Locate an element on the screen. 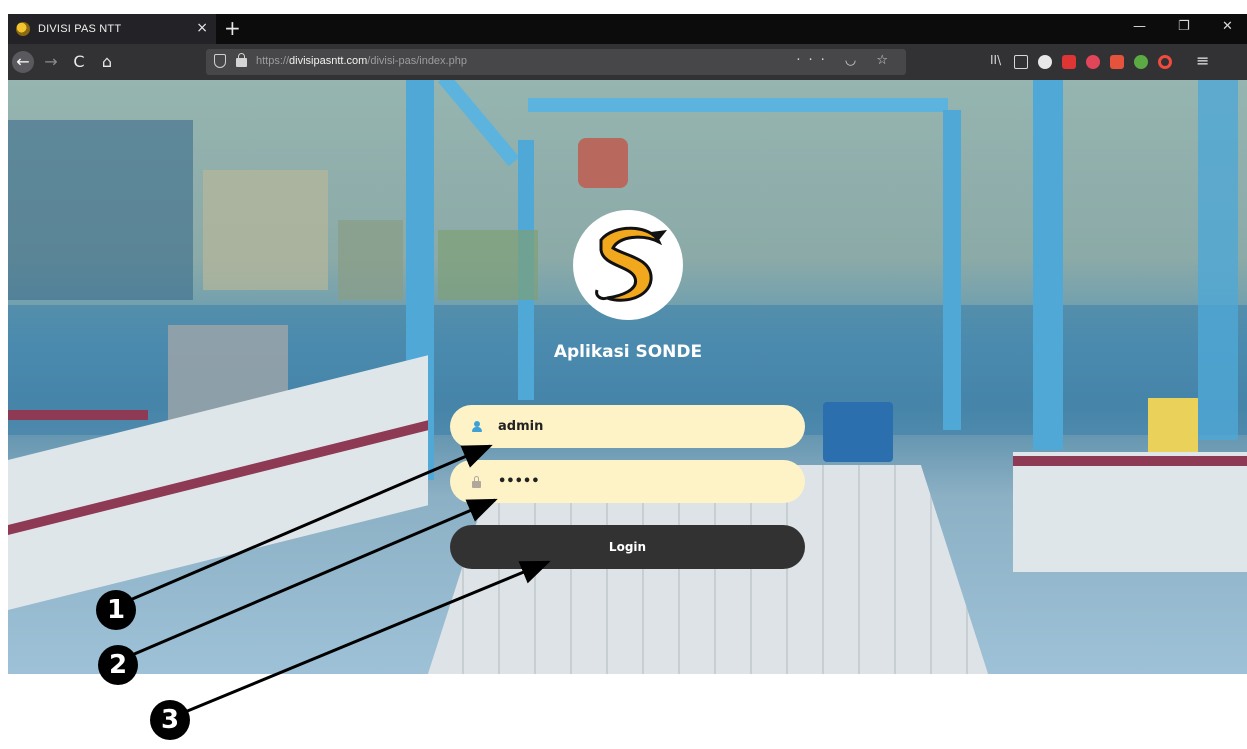  favicon-icon is located at coordinates (23, 29).